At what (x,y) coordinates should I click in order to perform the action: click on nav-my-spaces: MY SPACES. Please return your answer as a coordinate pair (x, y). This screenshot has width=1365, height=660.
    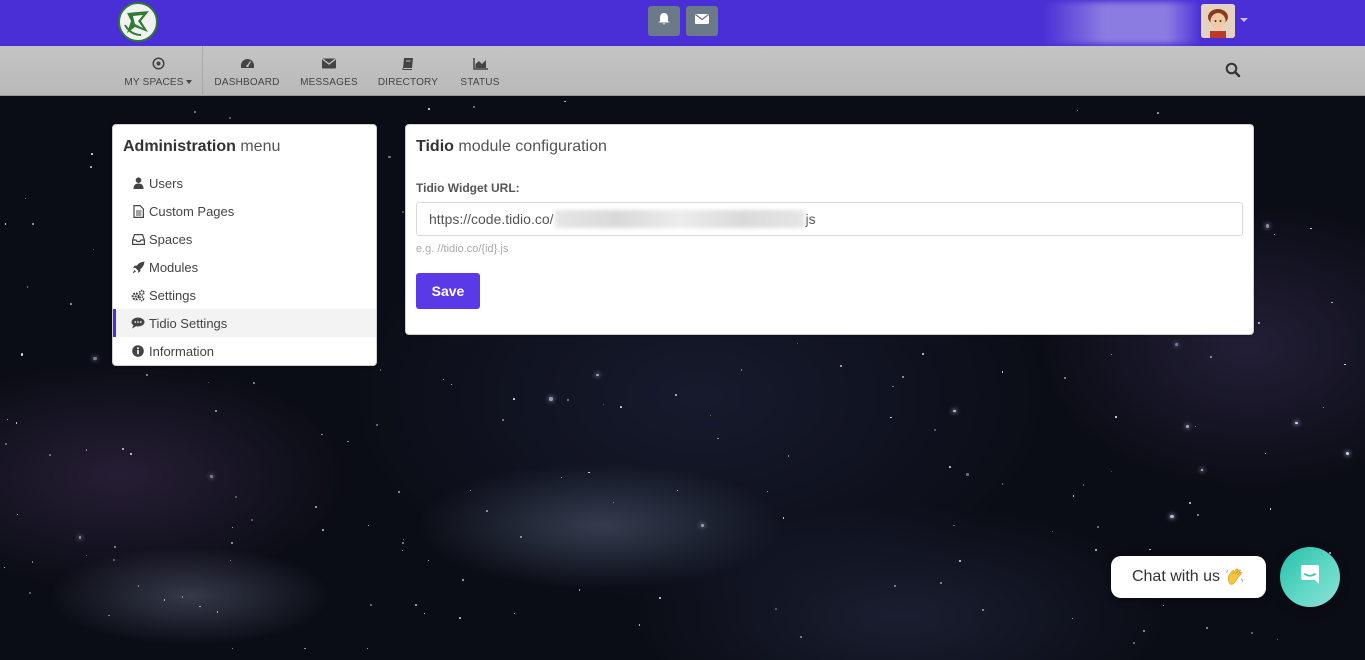
    Looking at the image, I should click on (158, 71).